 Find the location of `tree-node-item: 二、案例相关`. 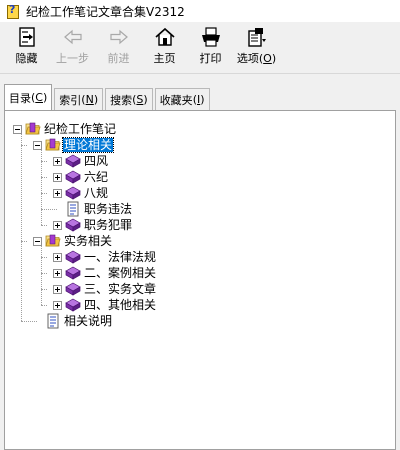

tree-node-item: 二、案例相关 is located at coordinates (105, 273).